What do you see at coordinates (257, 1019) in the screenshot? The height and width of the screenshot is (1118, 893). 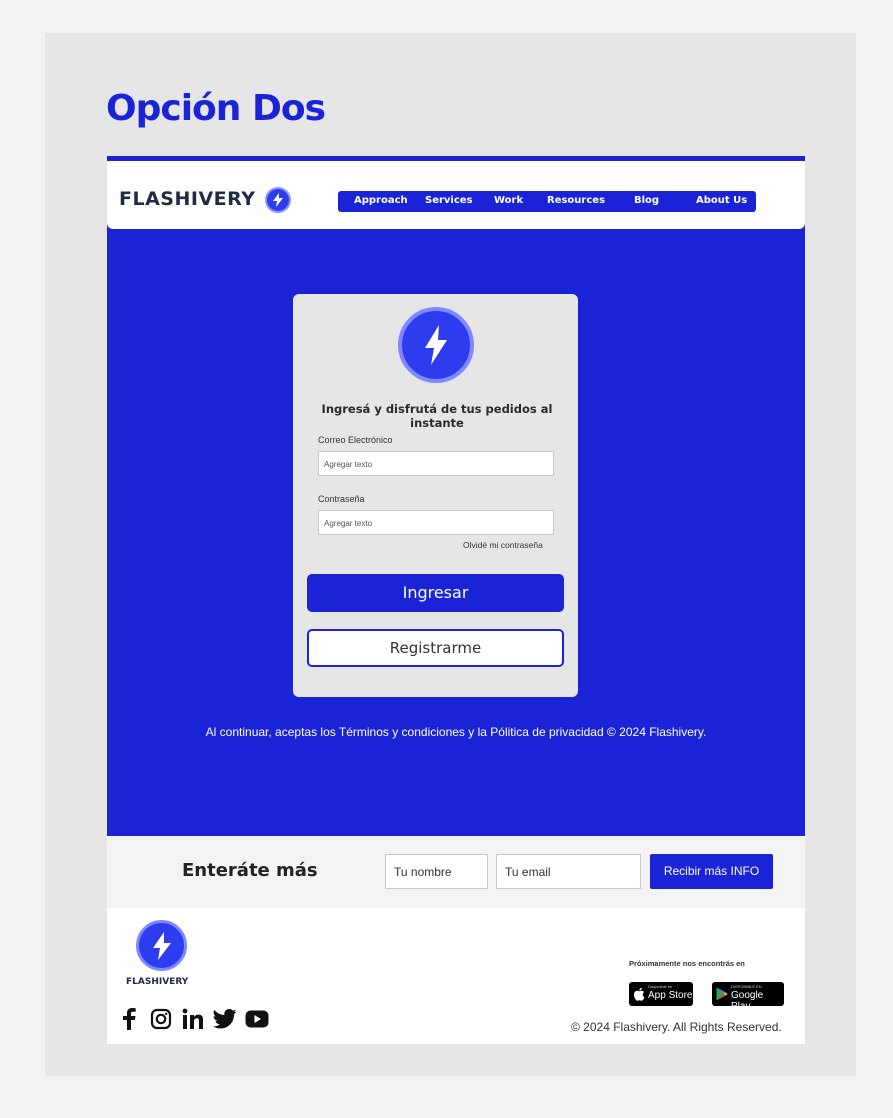 I see `youtube-icon` at bounding box center [257, 1019].